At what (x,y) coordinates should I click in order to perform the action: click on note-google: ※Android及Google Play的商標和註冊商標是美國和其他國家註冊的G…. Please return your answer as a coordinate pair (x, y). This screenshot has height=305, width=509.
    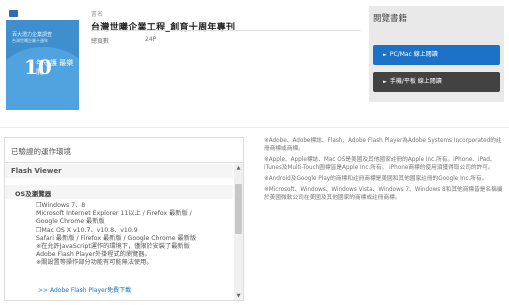
    Looking at the image, I should click on (376, 179).